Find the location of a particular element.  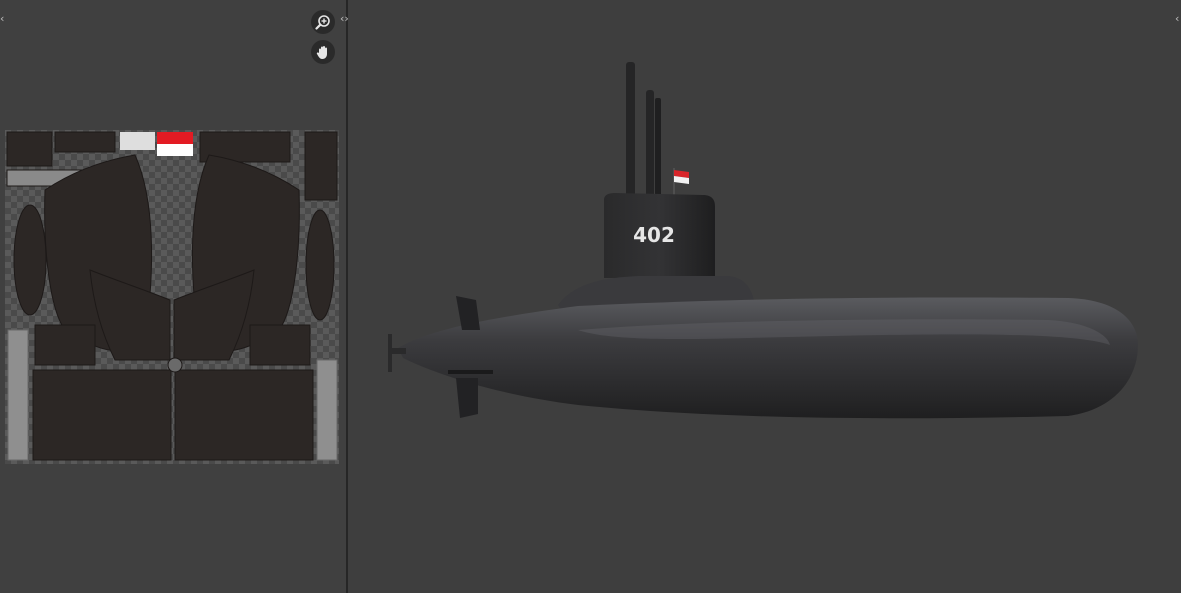

hand-icon is located at coordinates (323, 52).